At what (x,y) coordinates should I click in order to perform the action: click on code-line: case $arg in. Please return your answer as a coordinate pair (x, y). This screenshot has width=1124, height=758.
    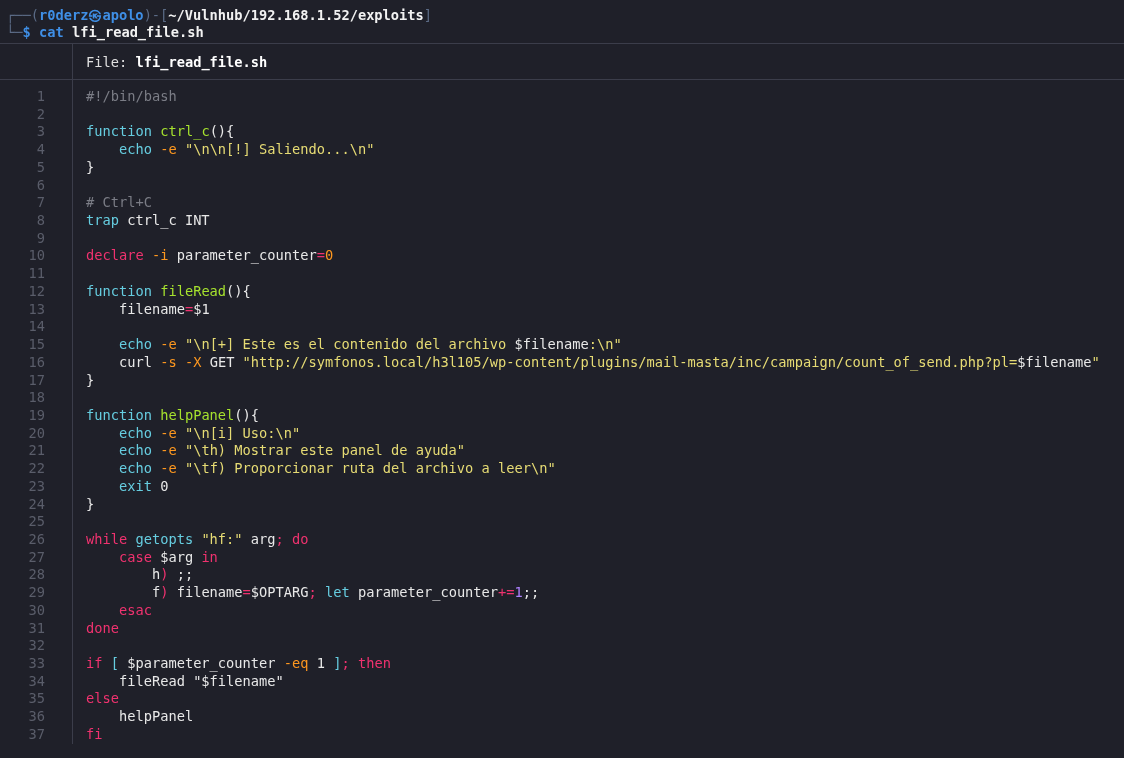
    Looking at the image, I should click on (167, 557).